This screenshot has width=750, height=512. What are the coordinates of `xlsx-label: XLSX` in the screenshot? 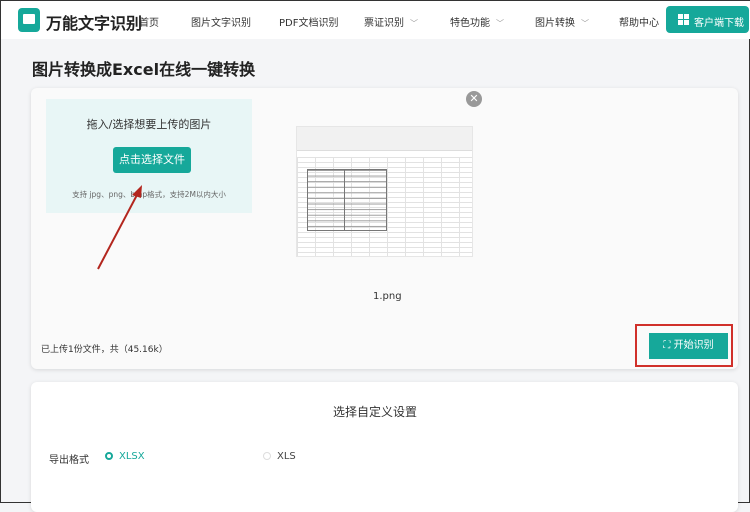 It's located at (132, 456).